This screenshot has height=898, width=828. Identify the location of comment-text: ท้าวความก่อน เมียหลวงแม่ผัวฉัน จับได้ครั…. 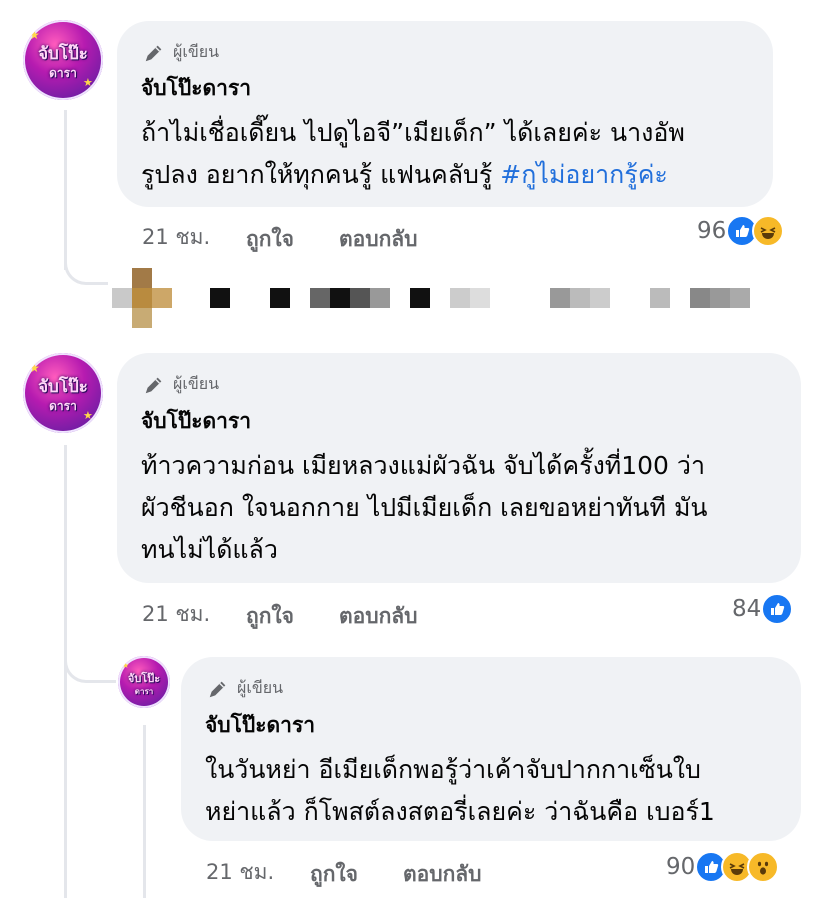
(424, 508).